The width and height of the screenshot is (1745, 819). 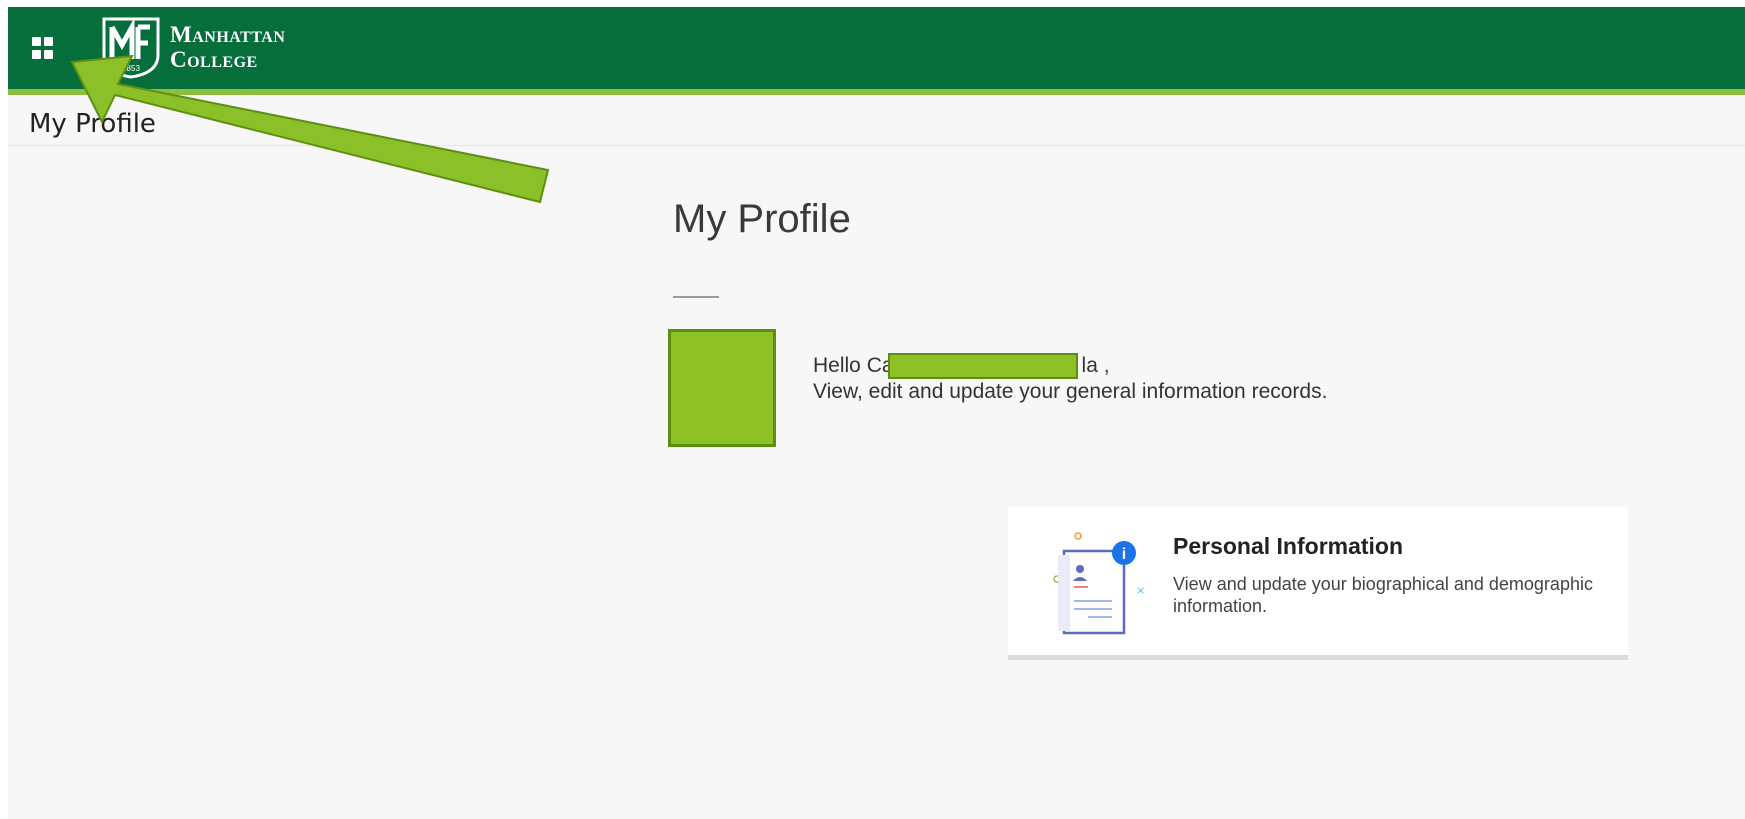 I want to click on title-divider, so click(x=696, y=297).